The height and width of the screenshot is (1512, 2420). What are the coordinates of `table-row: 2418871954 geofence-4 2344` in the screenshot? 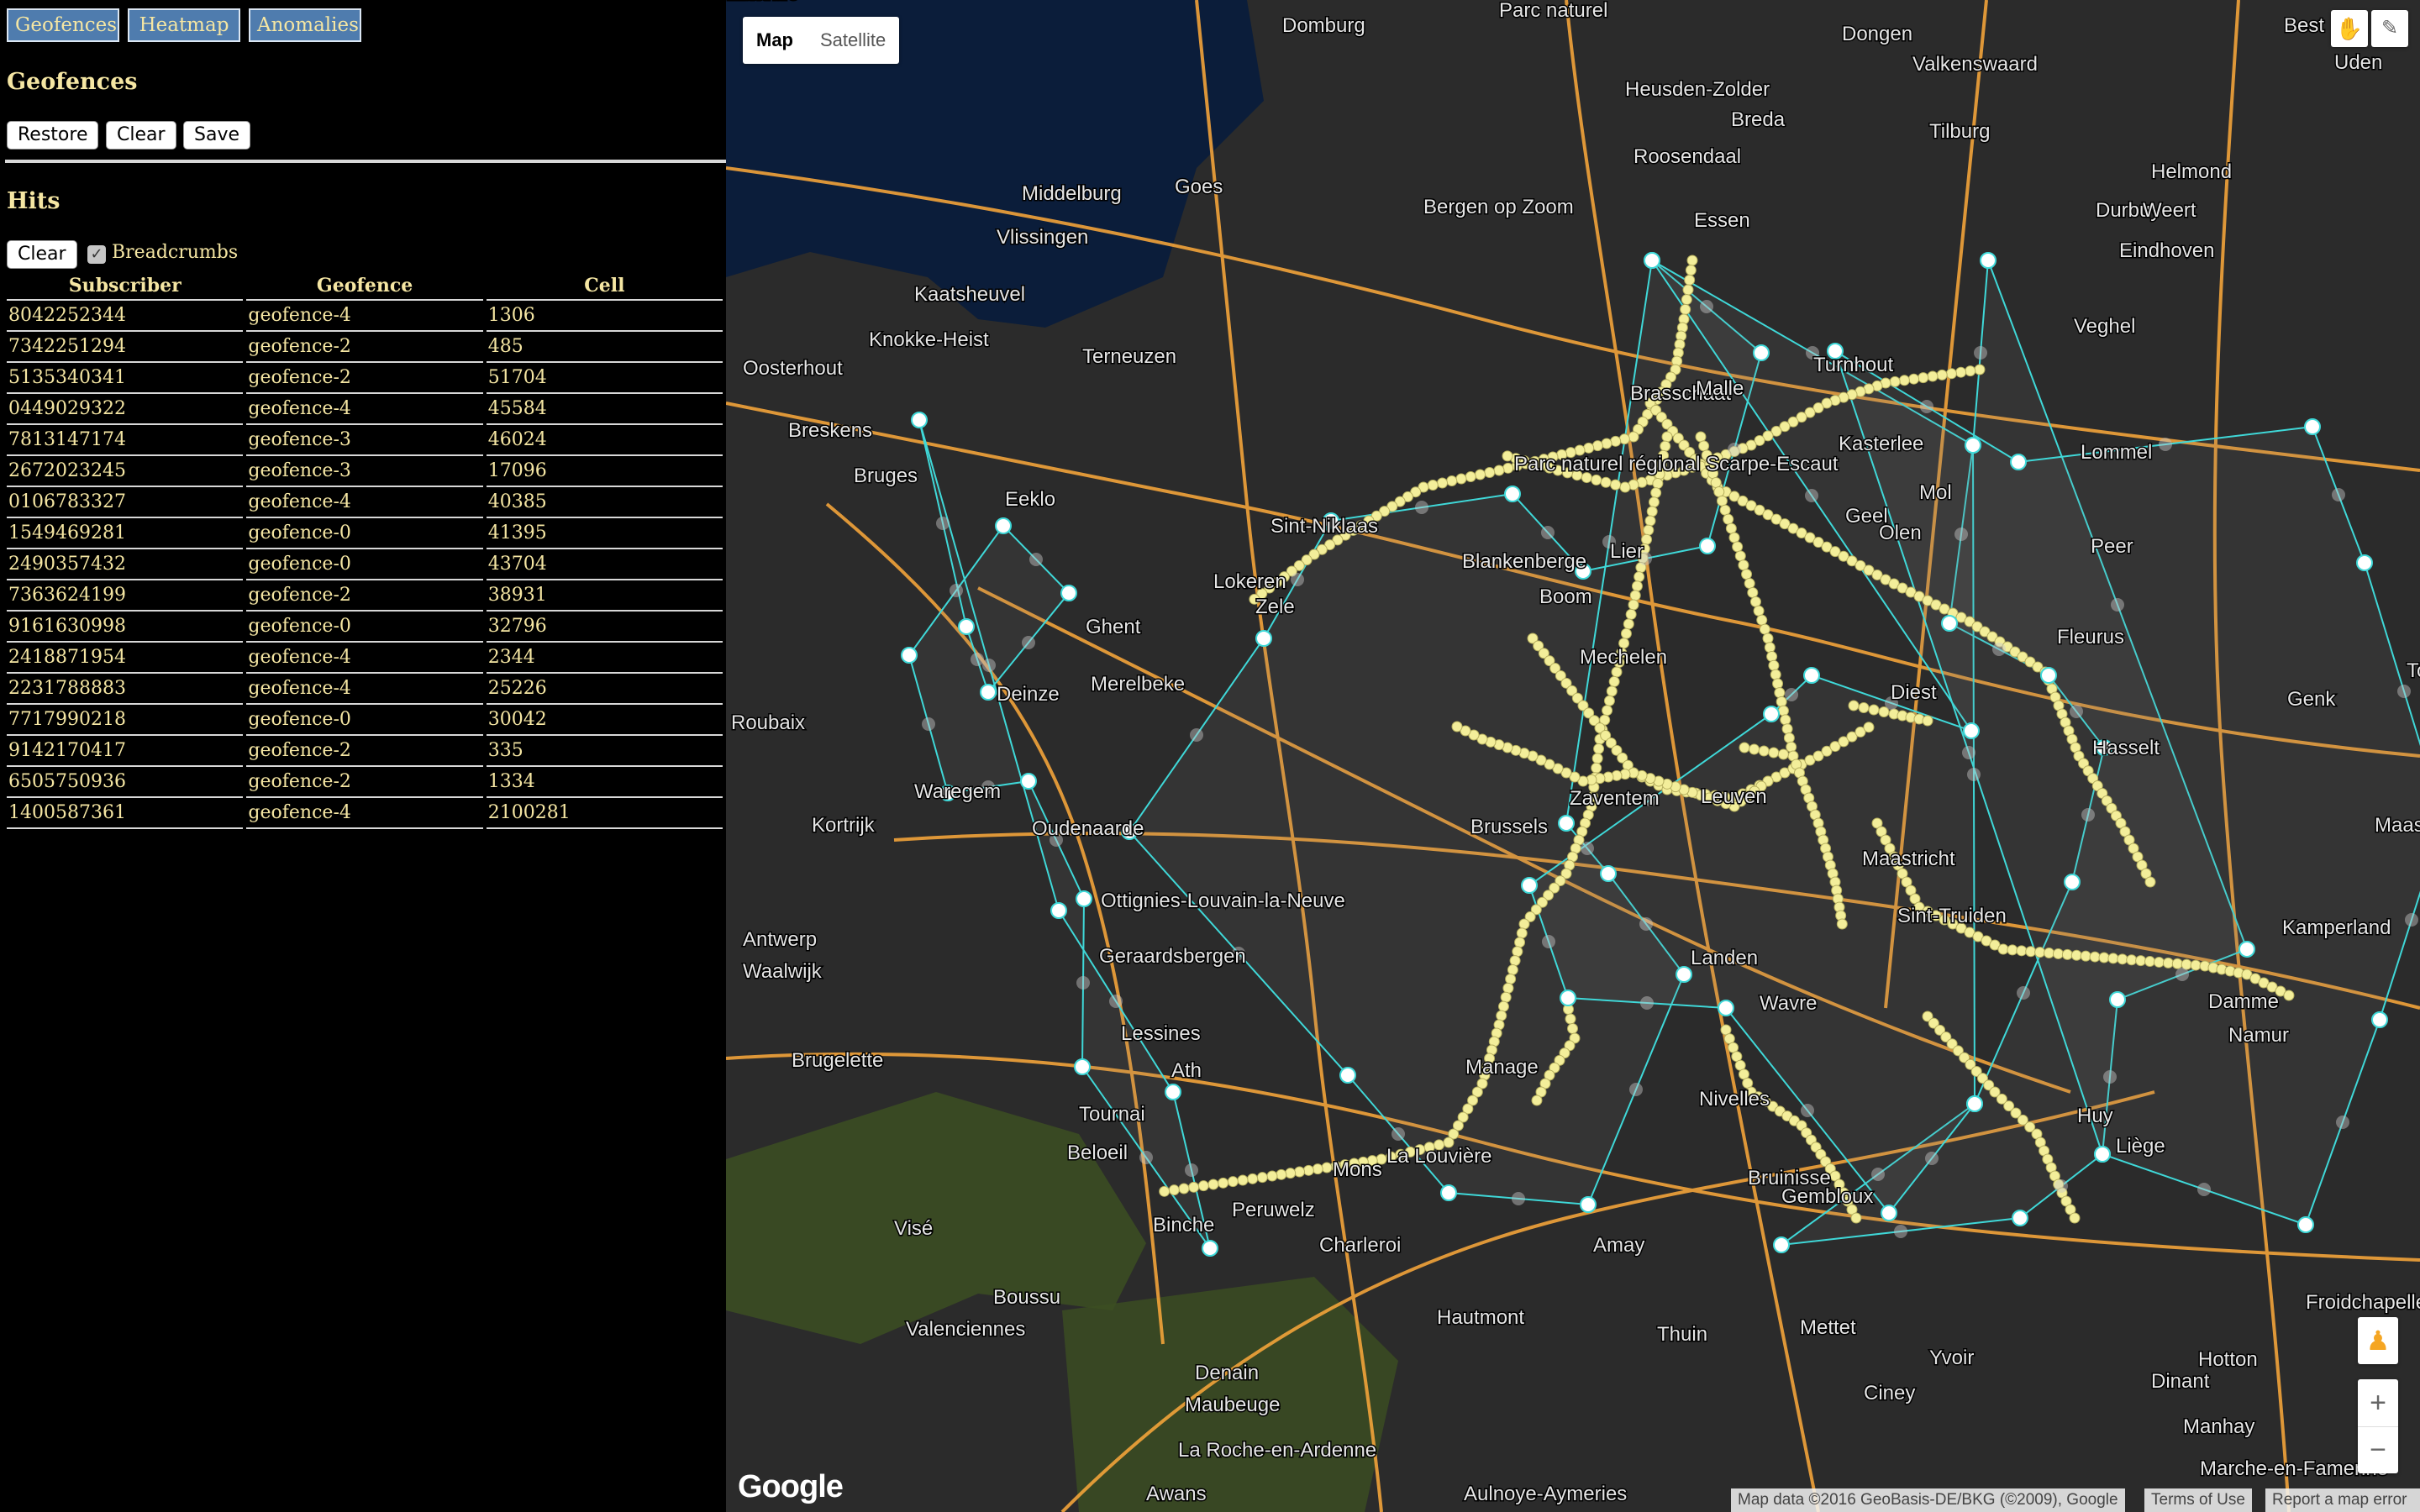 It's located at (365, 658).